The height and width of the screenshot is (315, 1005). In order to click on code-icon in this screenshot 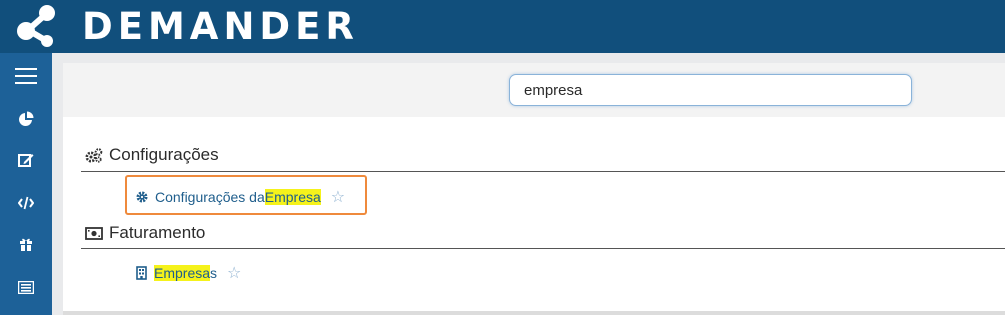, I will do `click(26, 203)`.